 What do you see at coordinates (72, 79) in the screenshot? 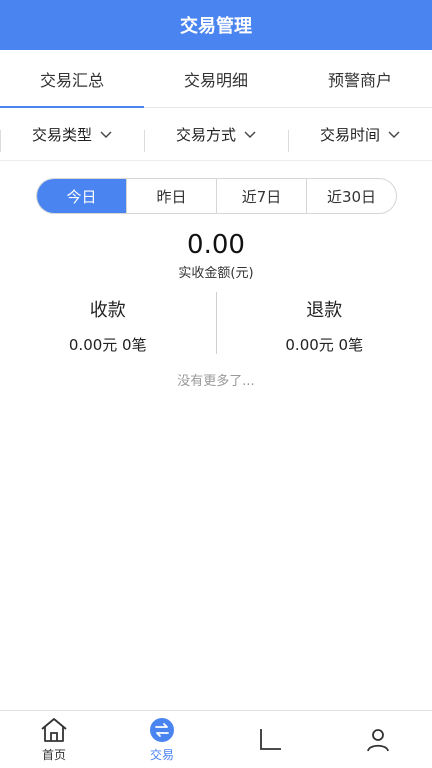
I see `tab-summary: 交易汇总` at bounding box center [72, 79].